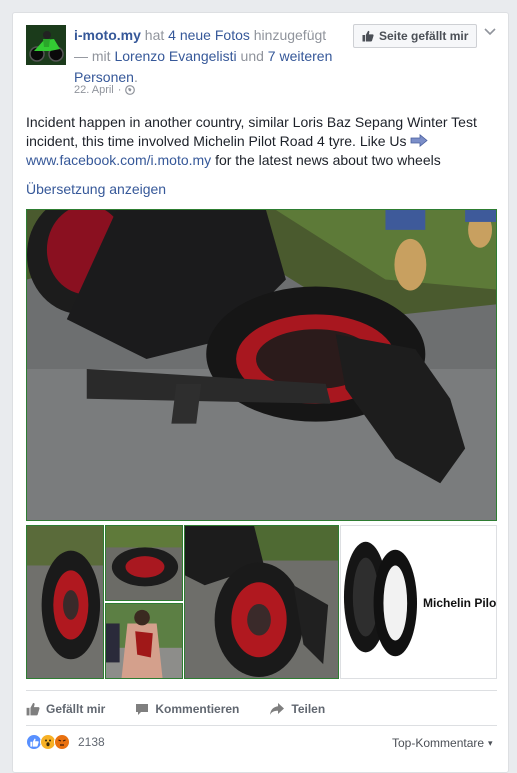 The height and width of the screenshot is (773, 517). I want to click on like-page-button: Seite gefällt mir, so click(415, 36).